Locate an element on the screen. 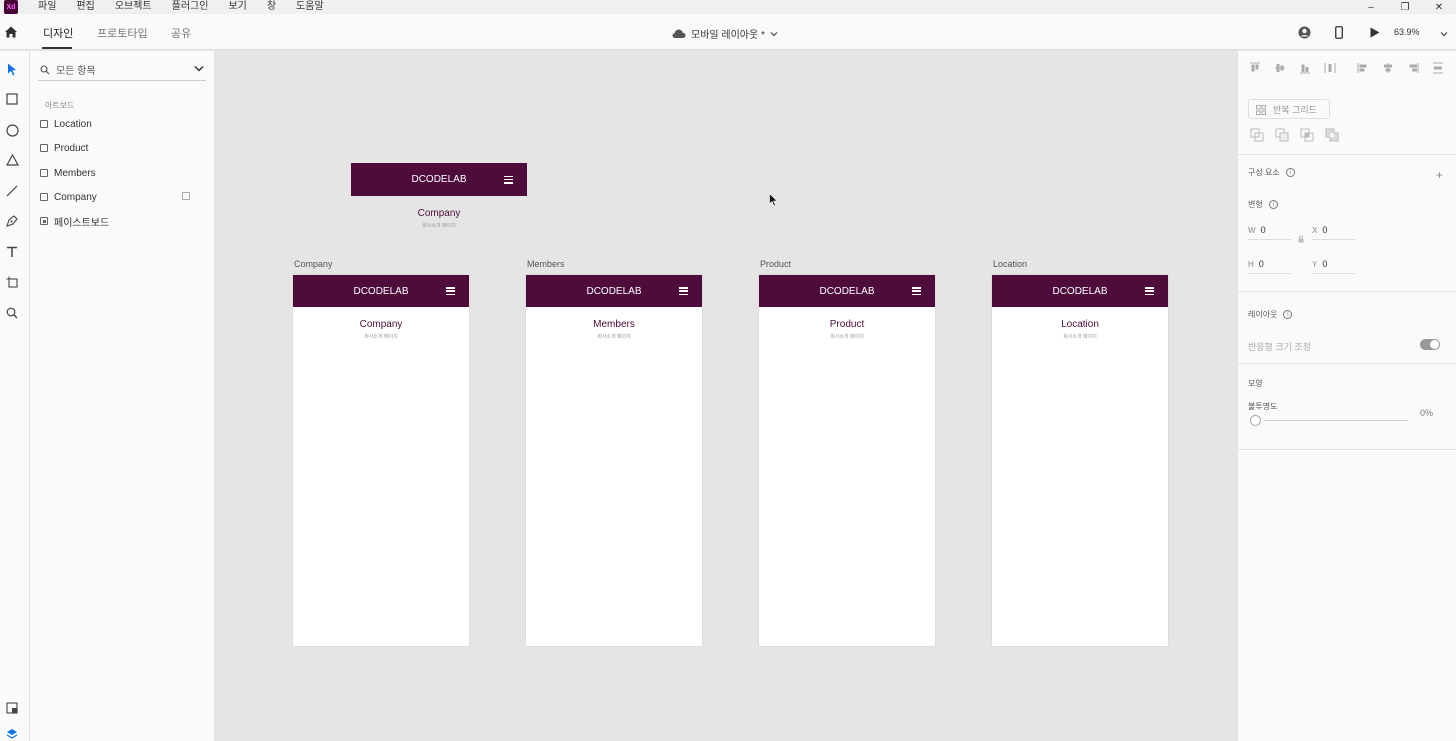 The width and height of the screenshot is (1456, 741). artboard-label-product: Product is located at coordinates (775, 264).